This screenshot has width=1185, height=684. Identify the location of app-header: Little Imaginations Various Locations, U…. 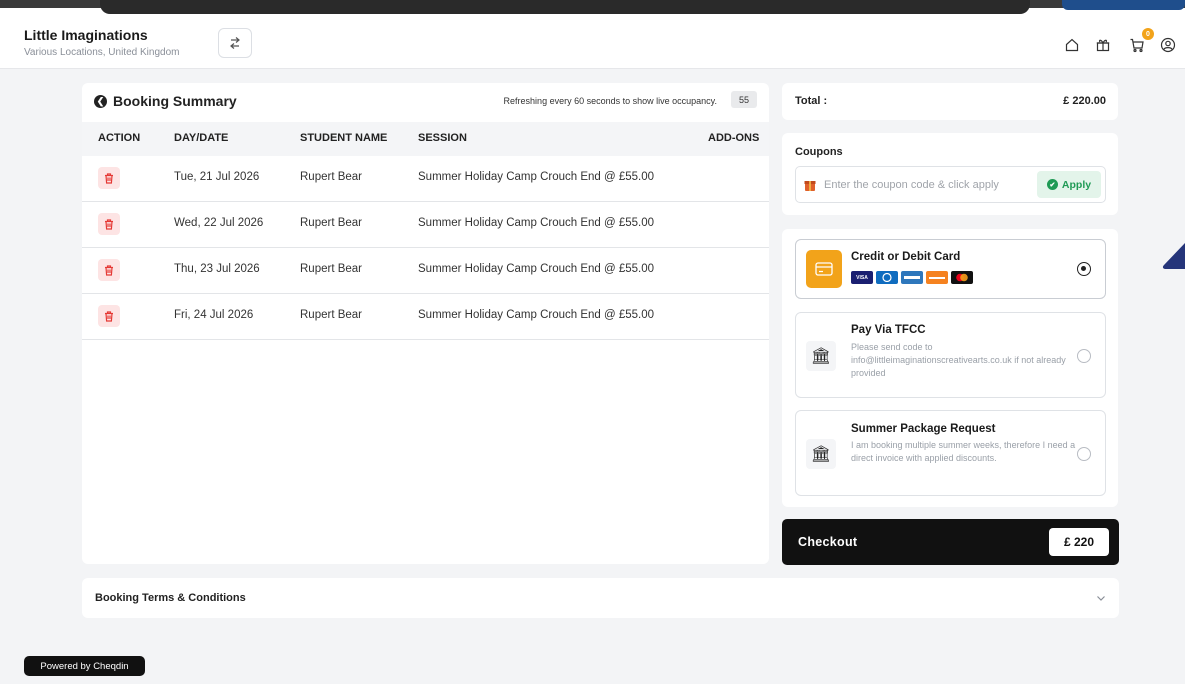
(592, 44).